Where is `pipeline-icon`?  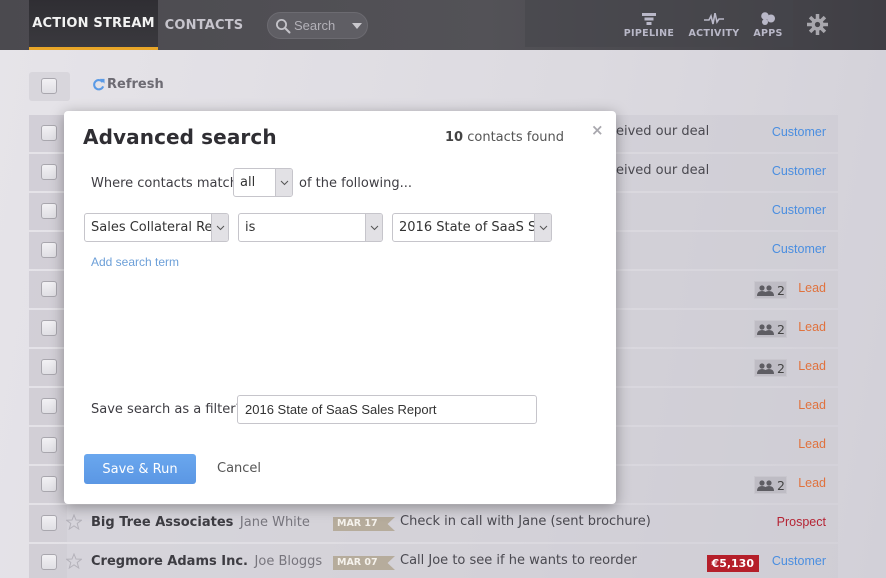
pipeline-icon is located at coordinates (649, 19).